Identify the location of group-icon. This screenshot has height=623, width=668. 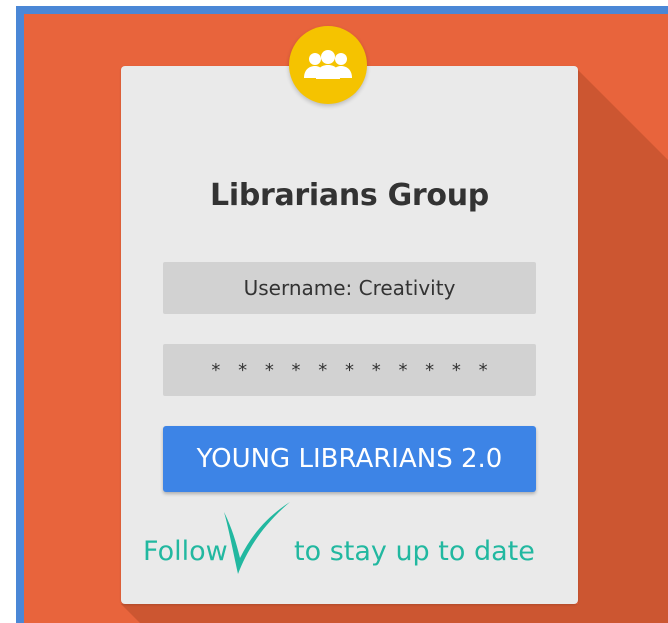
(328, 64).